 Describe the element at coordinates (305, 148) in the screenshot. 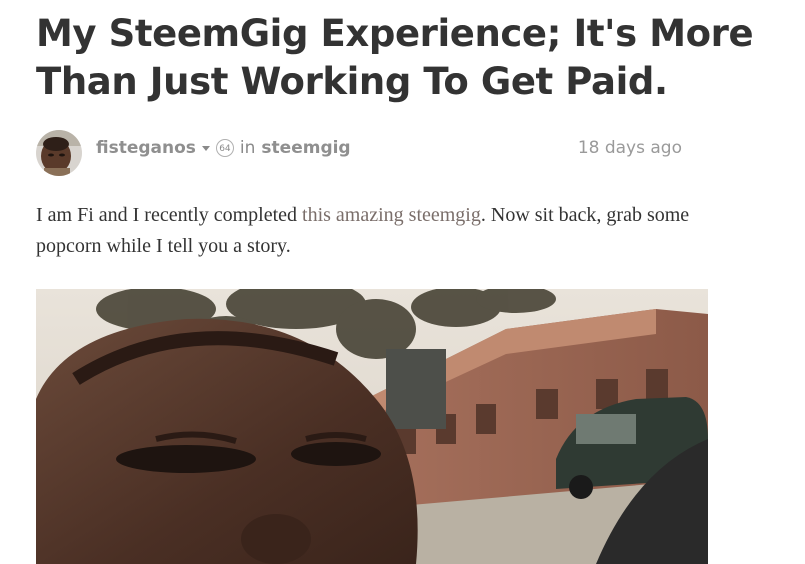

I see `community-link: steemgig` at that location.